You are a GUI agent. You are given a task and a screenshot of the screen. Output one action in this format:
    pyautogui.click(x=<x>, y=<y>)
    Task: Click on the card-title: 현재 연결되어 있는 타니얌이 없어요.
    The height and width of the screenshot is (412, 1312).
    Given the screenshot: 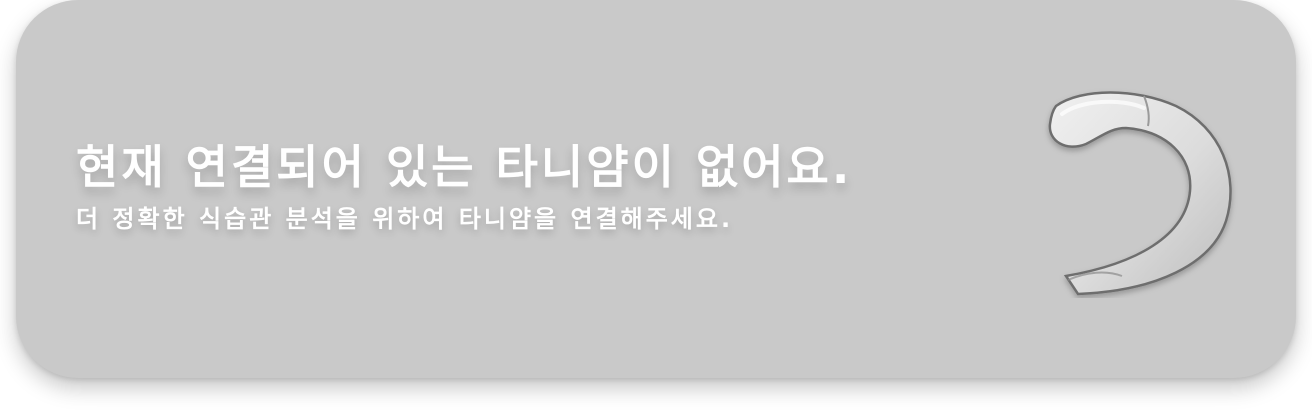 What is the action you would take?
    pyautogui.click(x=464, y=167)
    